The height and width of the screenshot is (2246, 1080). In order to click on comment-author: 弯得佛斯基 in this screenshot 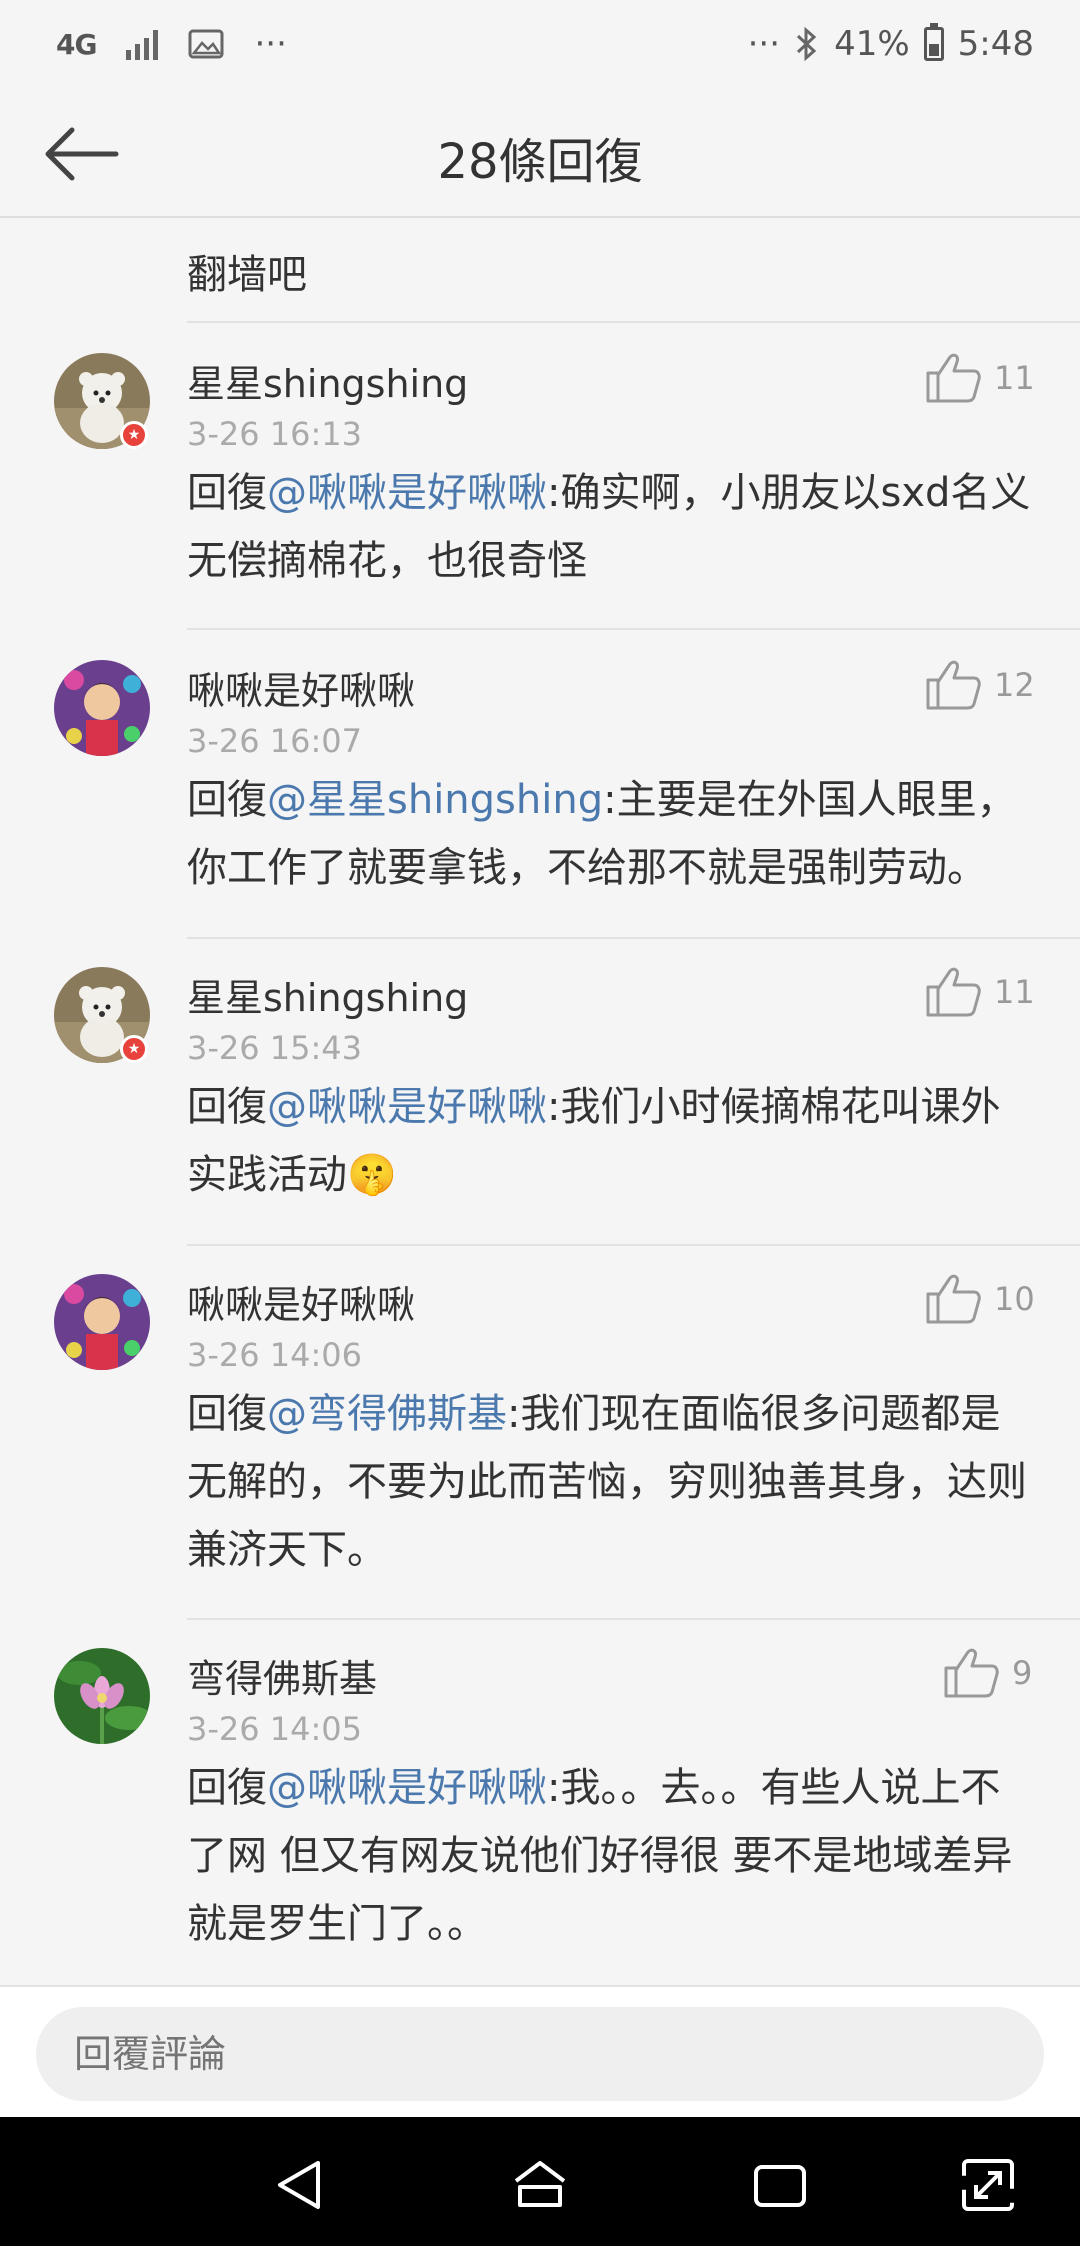, I will do `click(282, 1675)`.